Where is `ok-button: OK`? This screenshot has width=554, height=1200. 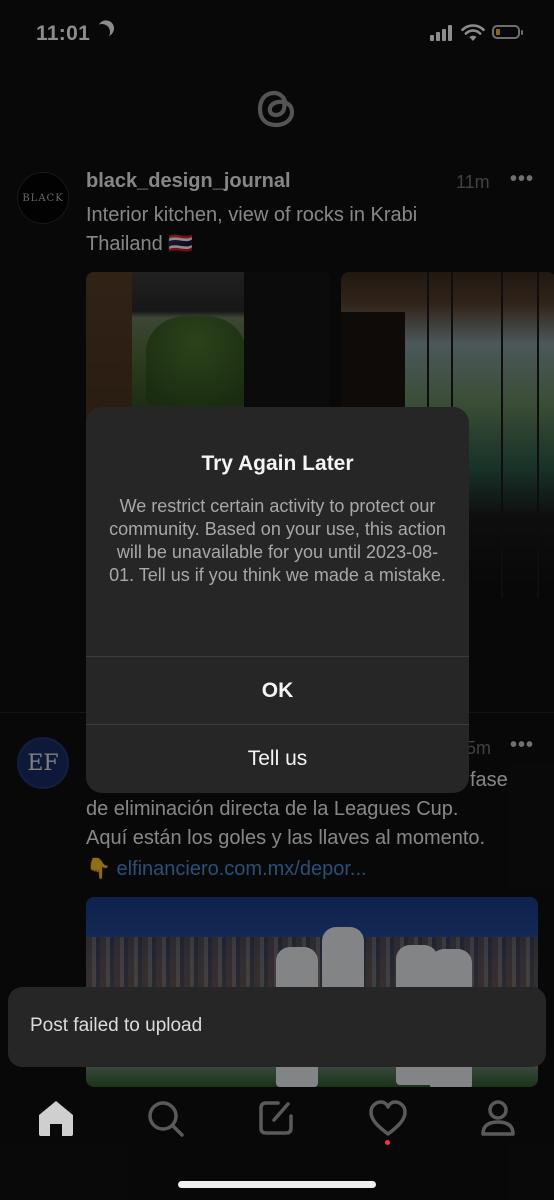
ok-button: OK is located at coordinates (277, 690).